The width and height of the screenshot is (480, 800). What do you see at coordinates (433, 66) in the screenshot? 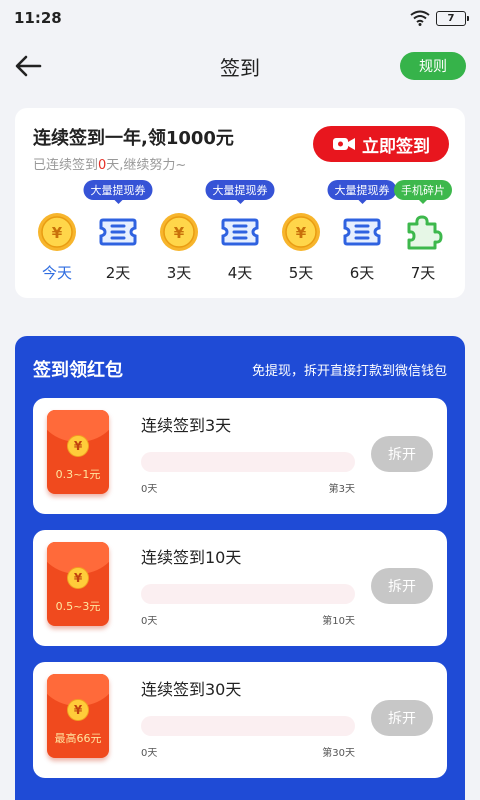
I see `rules-button: 规则` at bounding box center [433, 66].